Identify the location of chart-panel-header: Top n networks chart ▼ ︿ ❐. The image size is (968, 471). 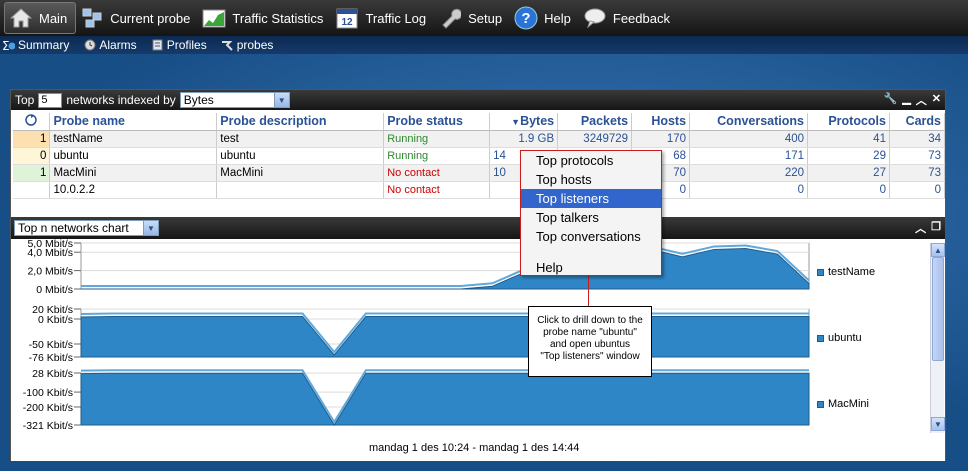
(478, 228).